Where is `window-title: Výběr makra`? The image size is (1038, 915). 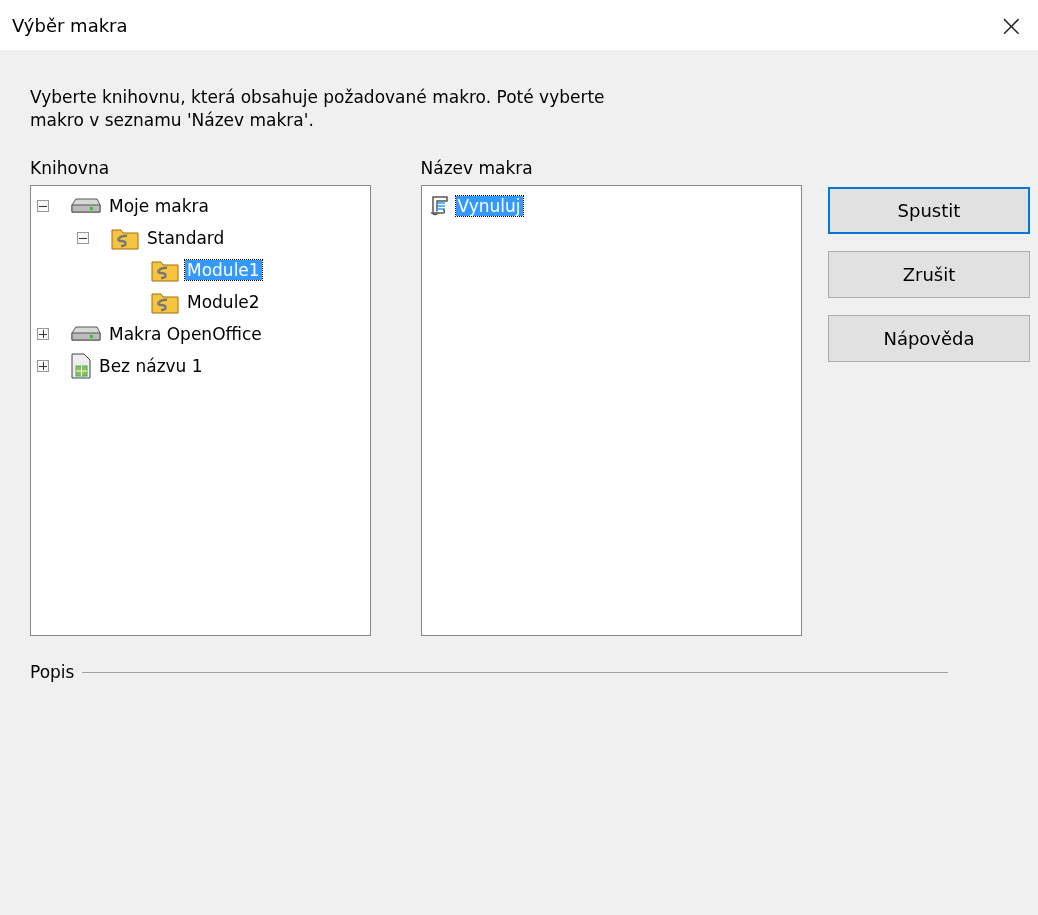 window-title: Výběr makra is located at coordinates (70, 25).